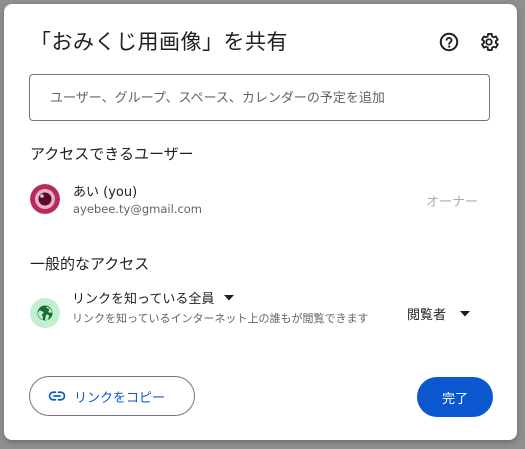 The width and height of the screenshot is (525, 449). Describe the element at coordinates (120, 398) in the screenshot. I see `copy-link-label: リンクをコピー` at that location.